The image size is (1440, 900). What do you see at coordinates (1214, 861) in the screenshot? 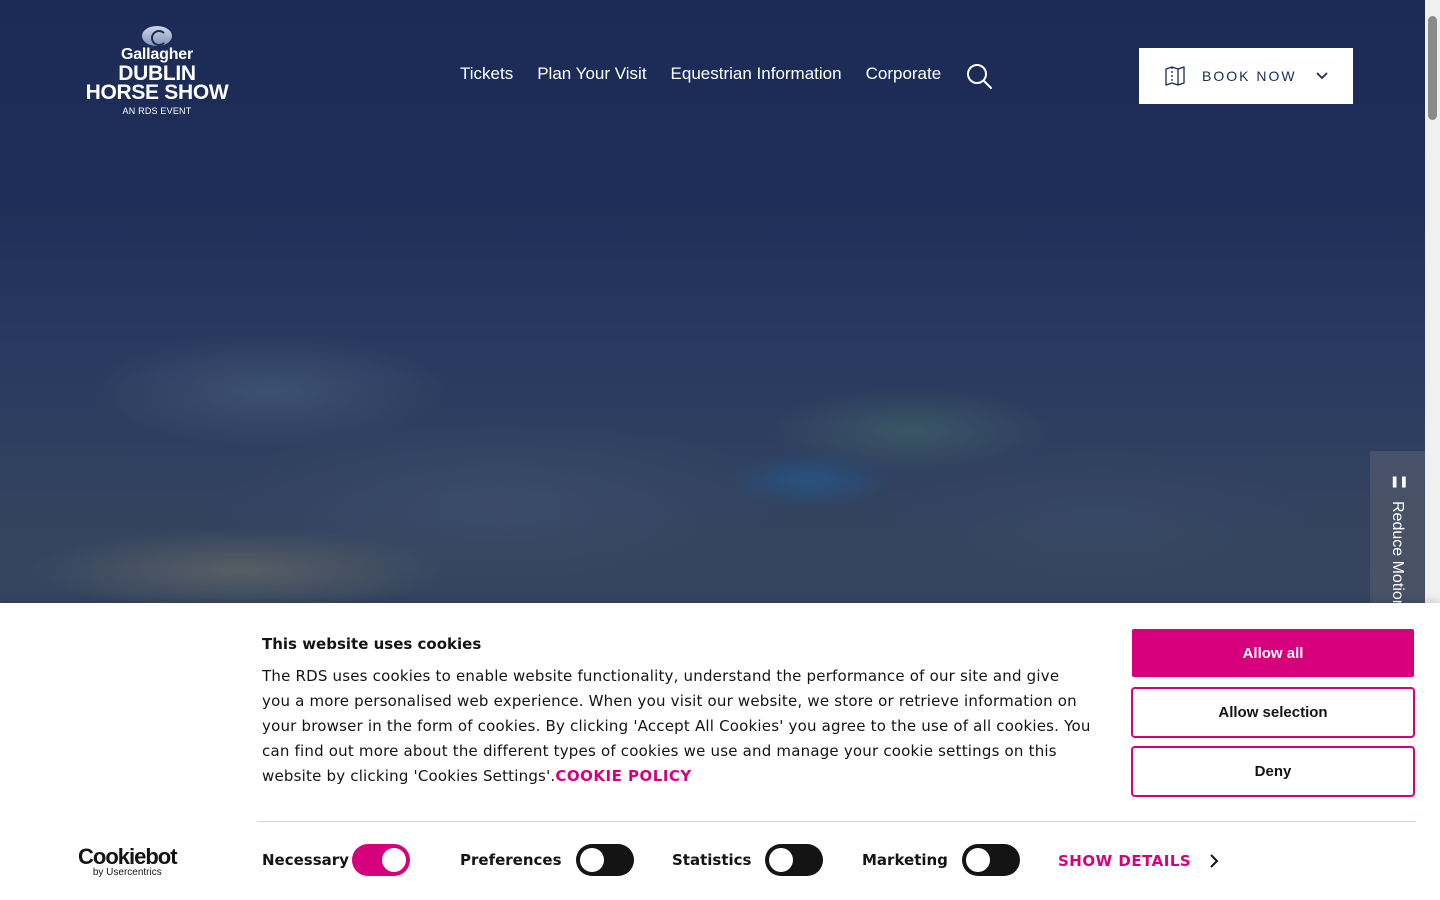
I see `chevron-right-icon` at bounding box center [1214, 861].